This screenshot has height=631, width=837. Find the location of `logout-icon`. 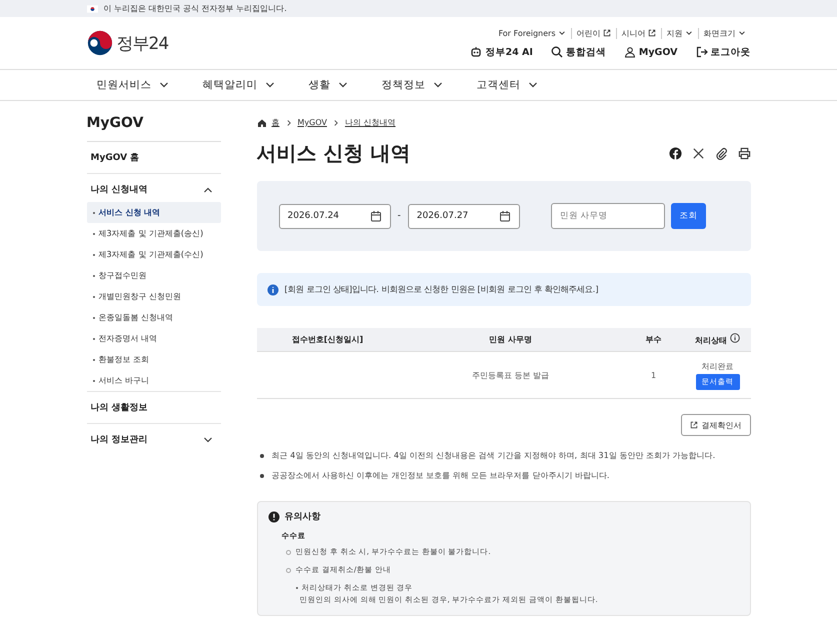

logout-icon is located at coordinates (702, 52).